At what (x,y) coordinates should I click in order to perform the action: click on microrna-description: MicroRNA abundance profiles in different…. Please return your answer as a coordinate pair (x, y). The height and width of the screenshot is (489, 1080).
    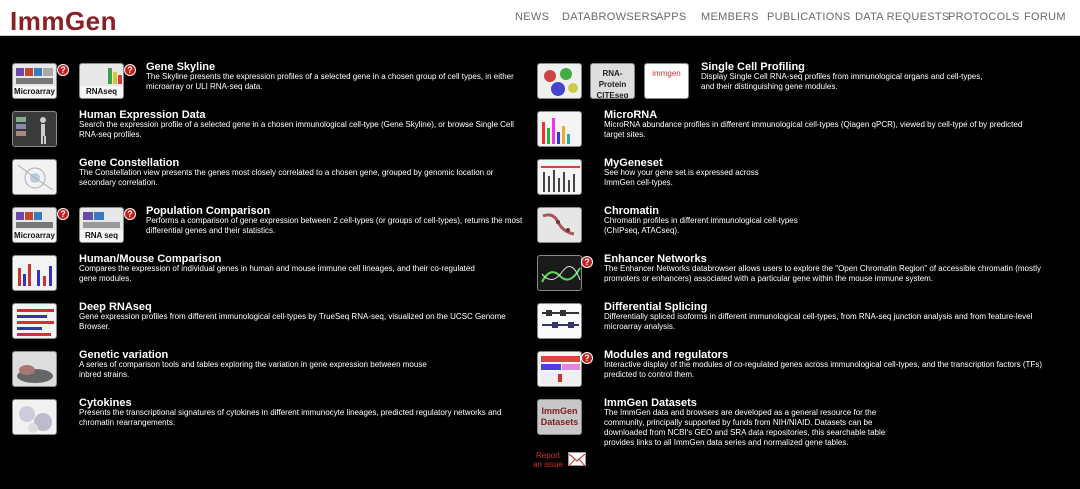
    Looking at the image, I should click on (813, 129).